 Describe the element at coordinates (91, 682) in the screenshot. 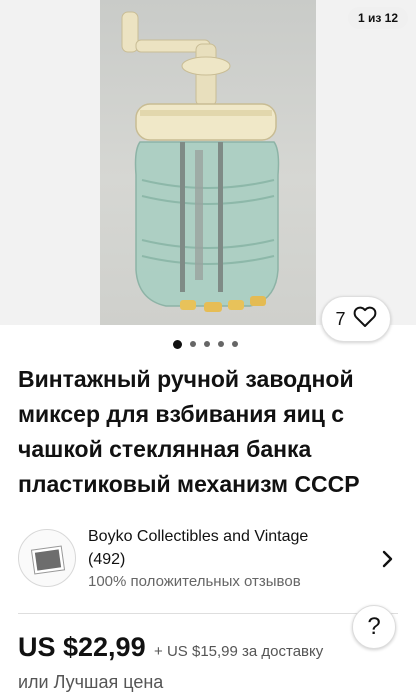

I see `best-offer-text: или Лучшая цена` at that location.